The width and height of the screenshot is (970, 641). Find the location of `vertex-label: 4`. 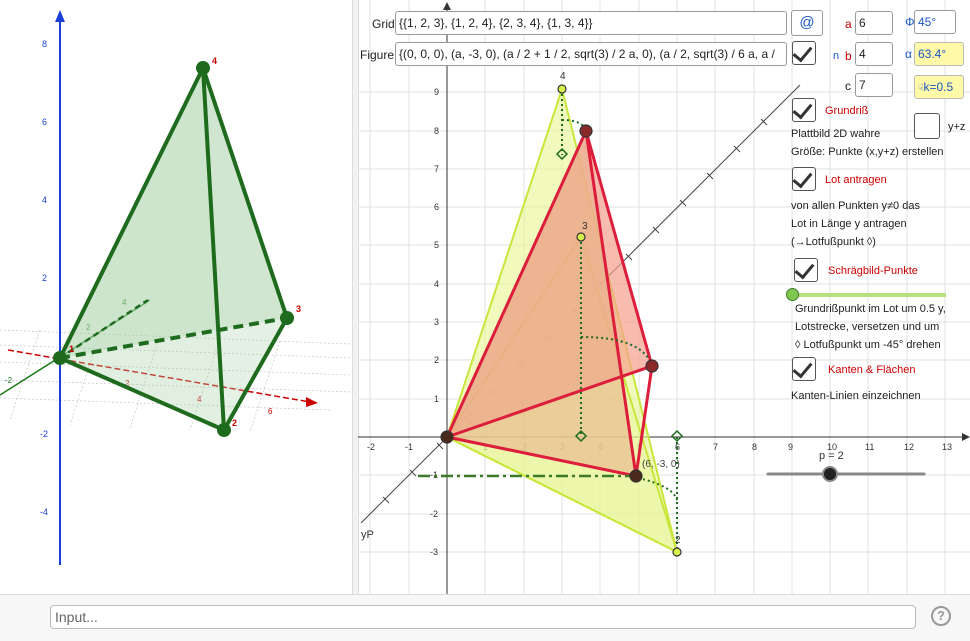

vertex-label: 4 is located at coordinates (214, 61).